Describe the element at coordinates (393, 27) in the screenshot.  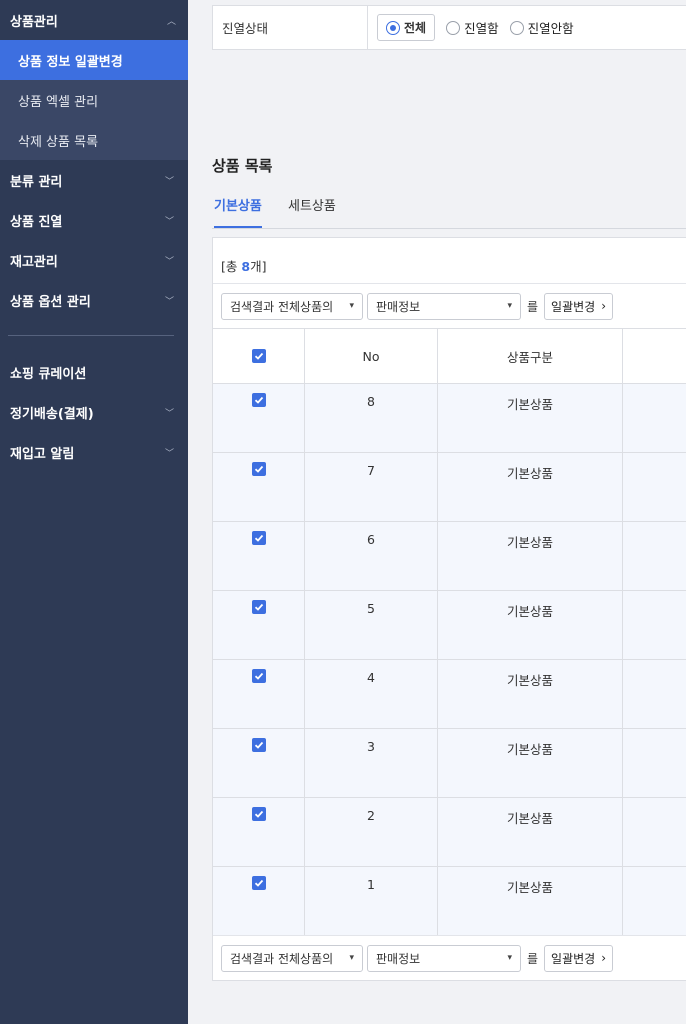
I see `radio-selected-icon` at that location.